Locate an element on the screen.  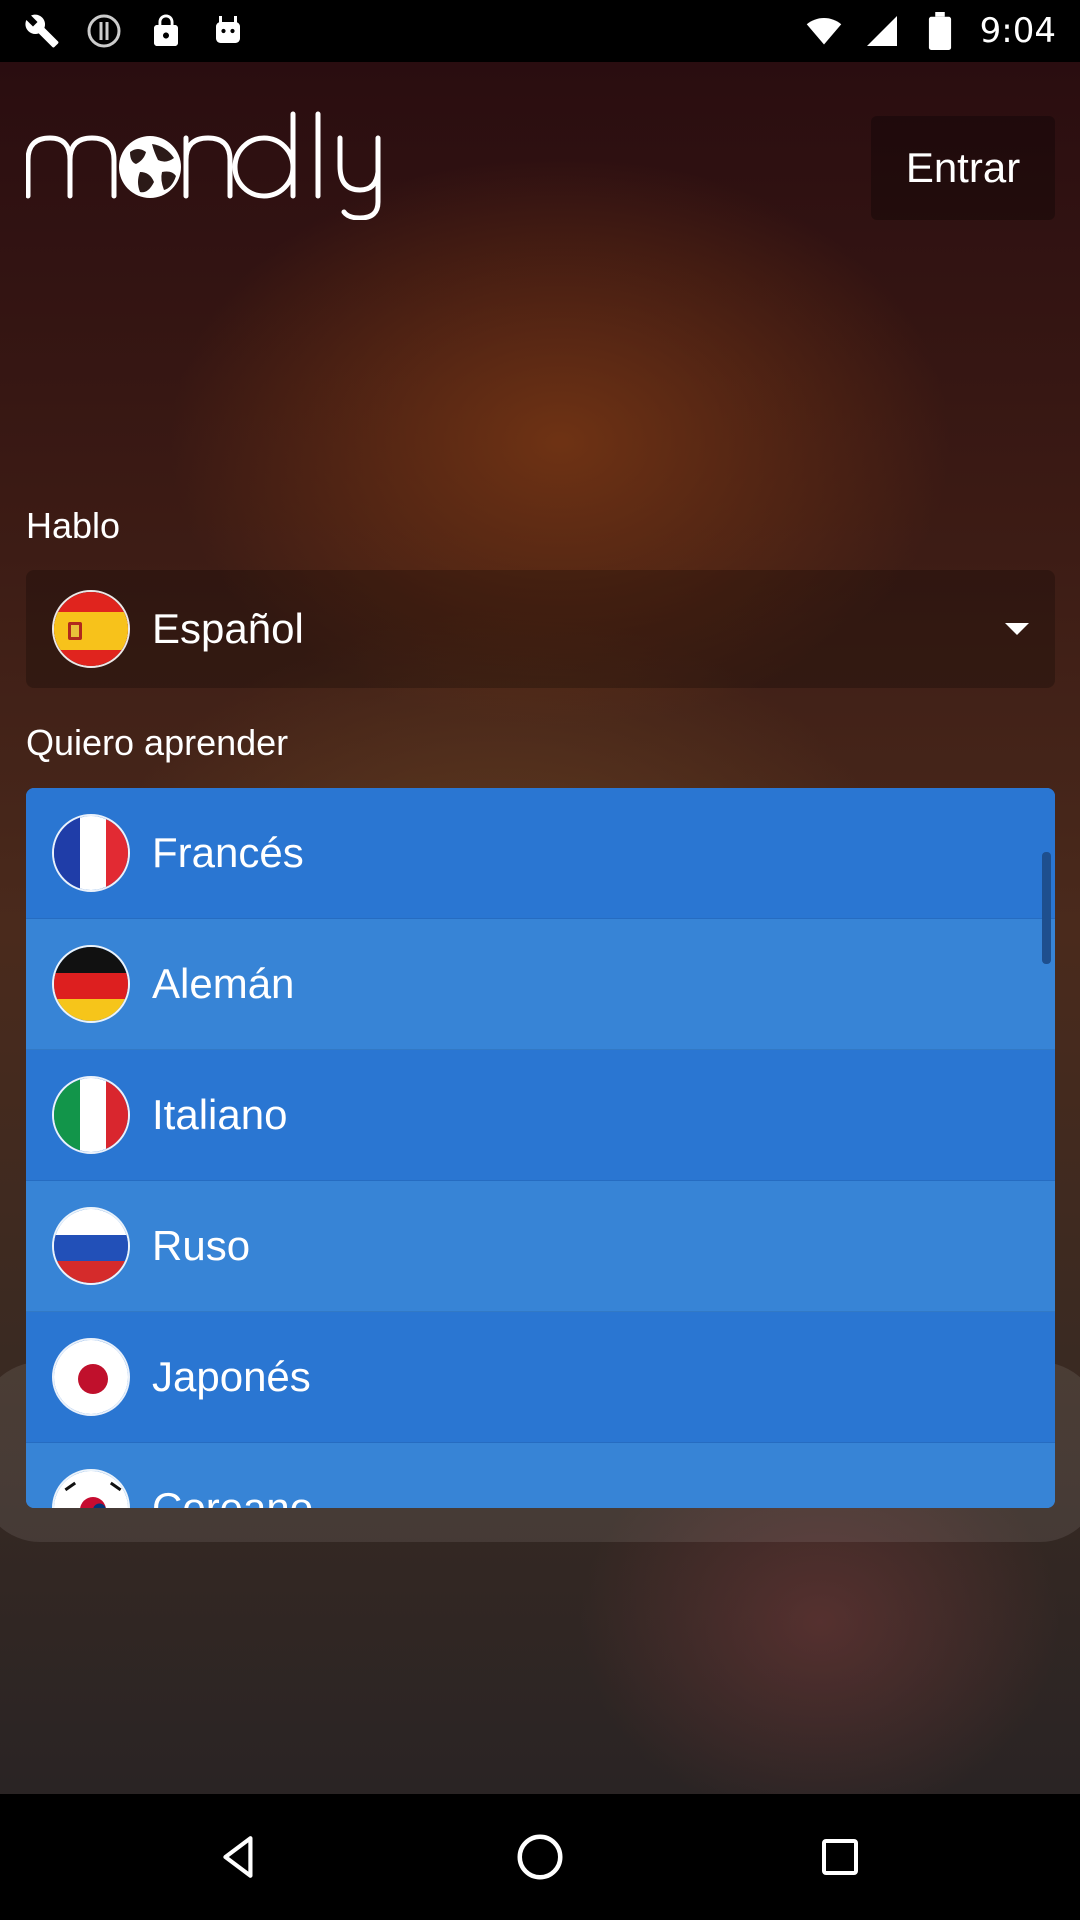
russia-flag-icon is located at coordinates (91, 1246).